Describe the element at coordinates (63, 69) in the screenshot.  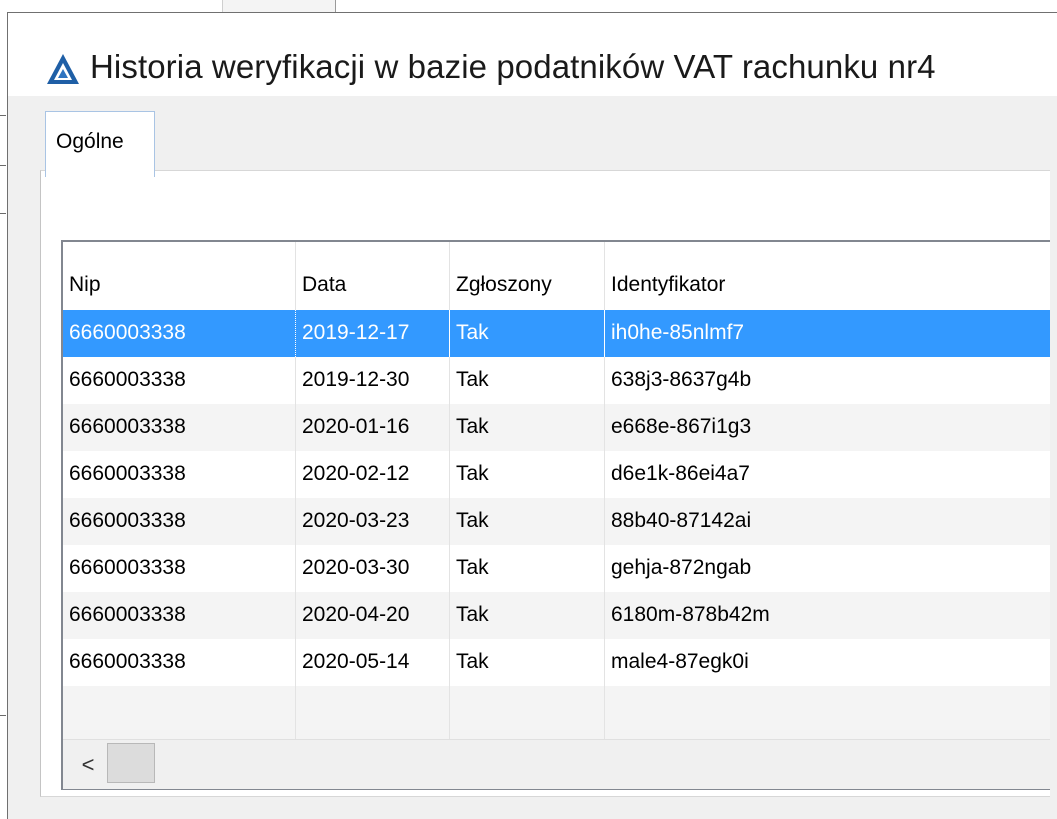
I see `app-logo-icon` at that location.